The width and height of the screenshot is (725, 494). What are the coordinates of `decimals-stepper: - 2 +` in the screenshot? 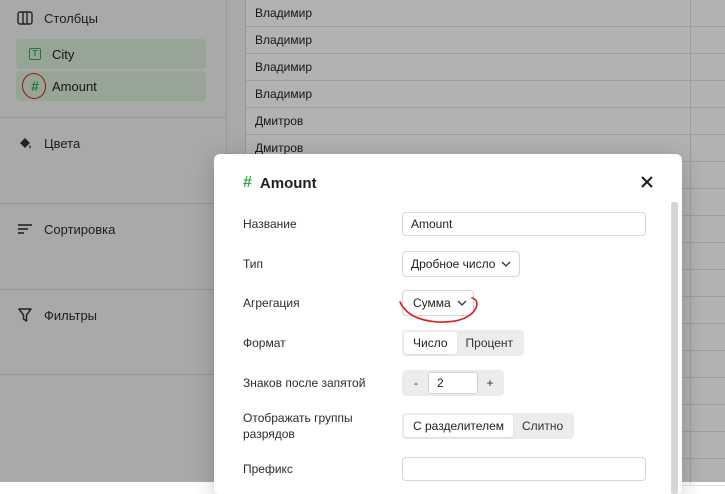 It's located at (453, 383).